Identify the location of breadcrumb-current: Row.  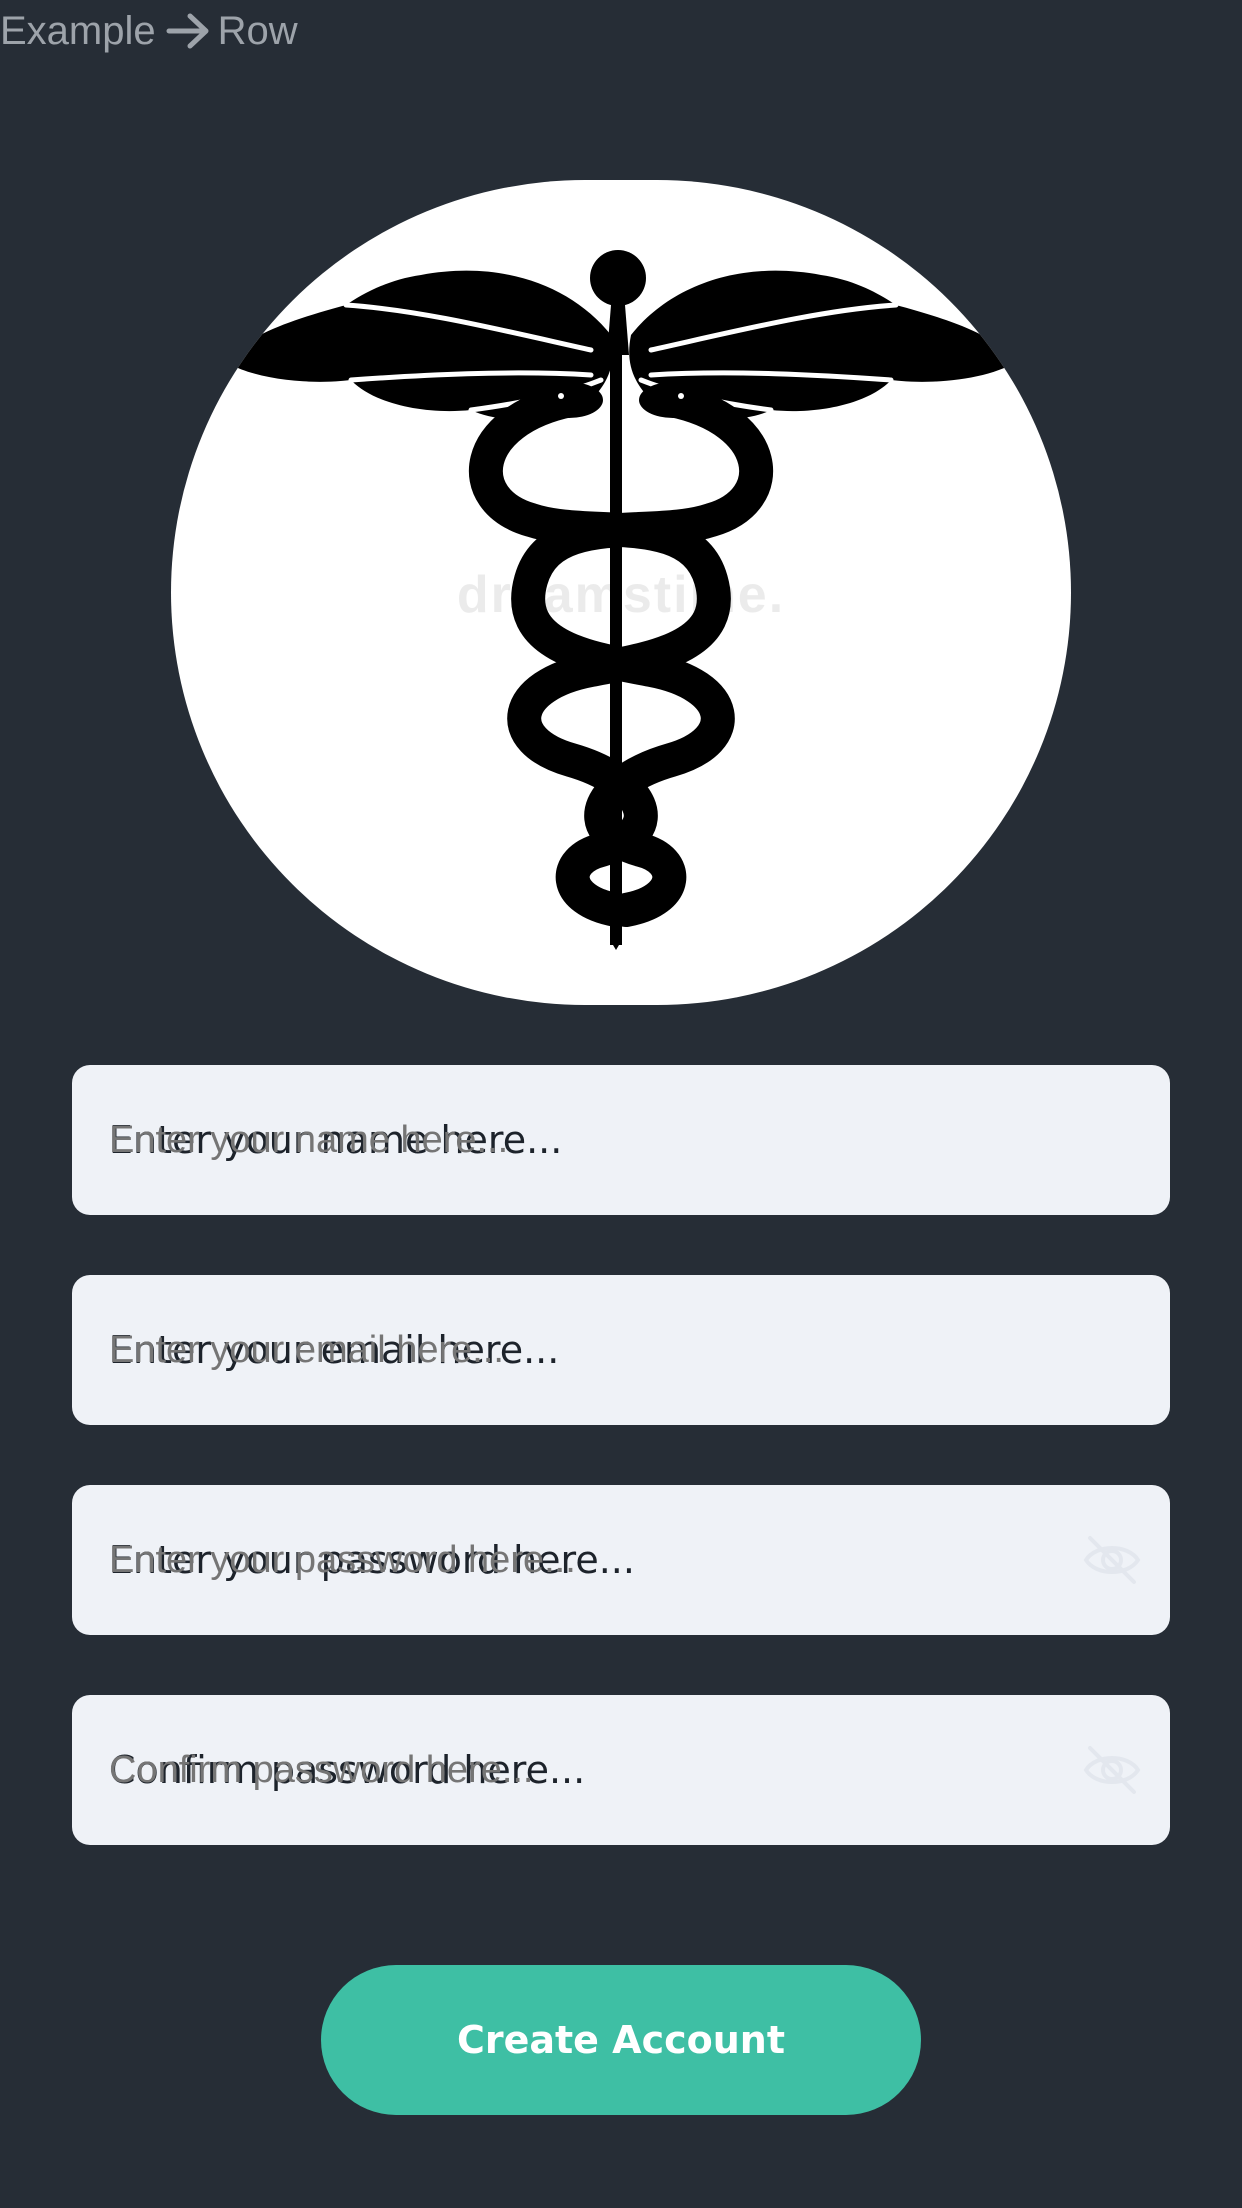
(257, 30).